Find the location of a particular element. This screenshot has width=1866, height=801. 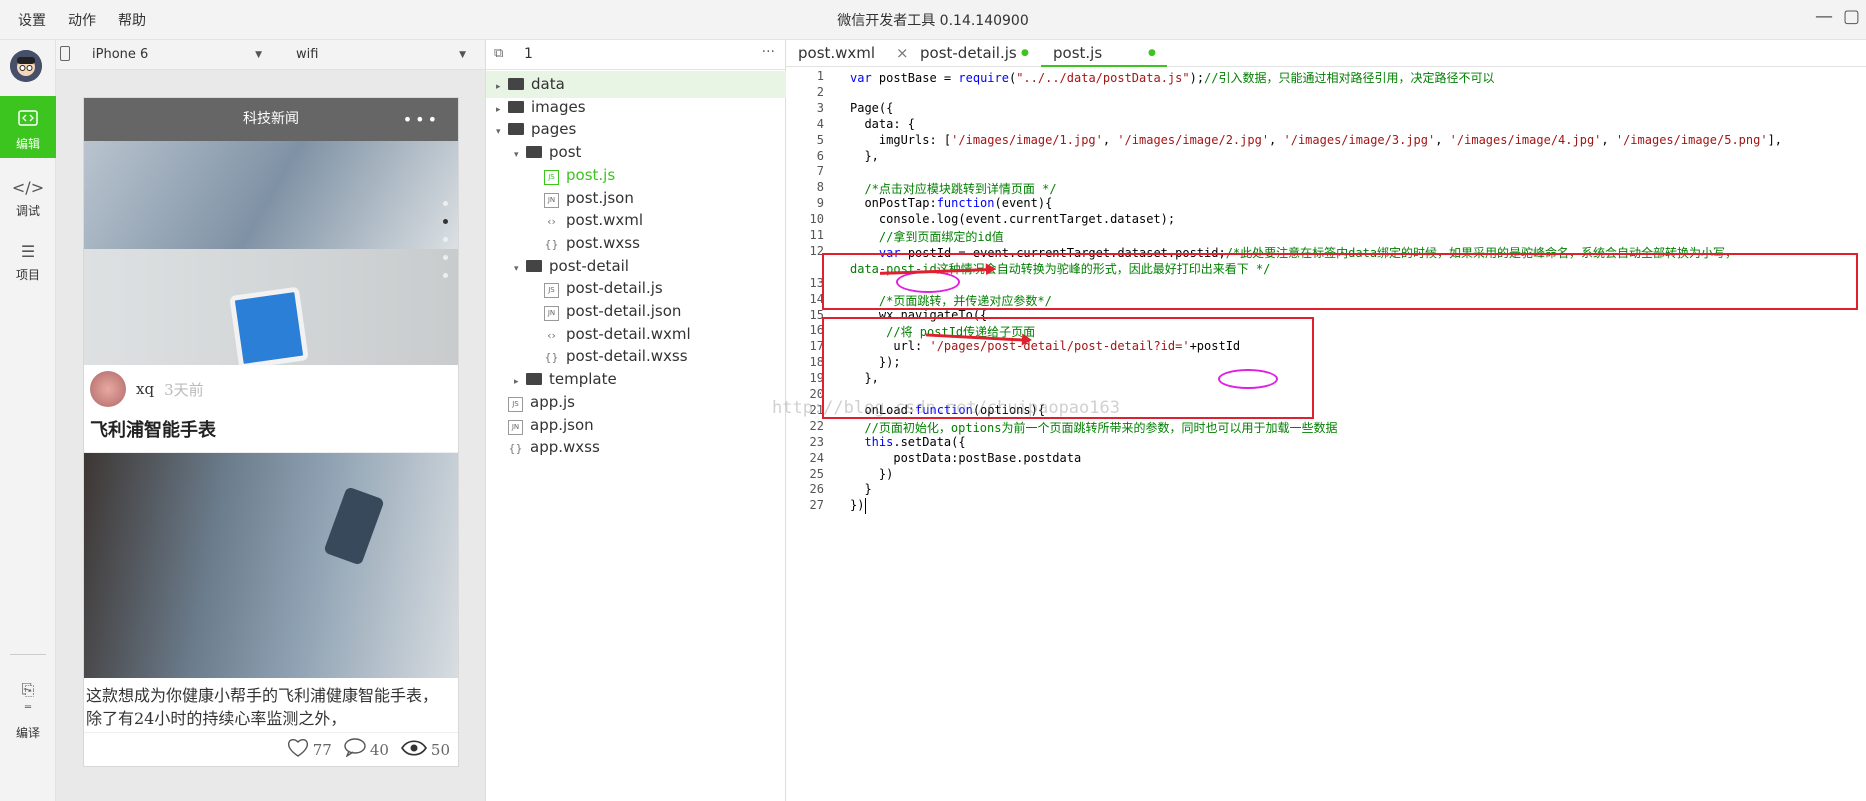

tab-post-js: post.js ● is located at coordinates (1104, 53).